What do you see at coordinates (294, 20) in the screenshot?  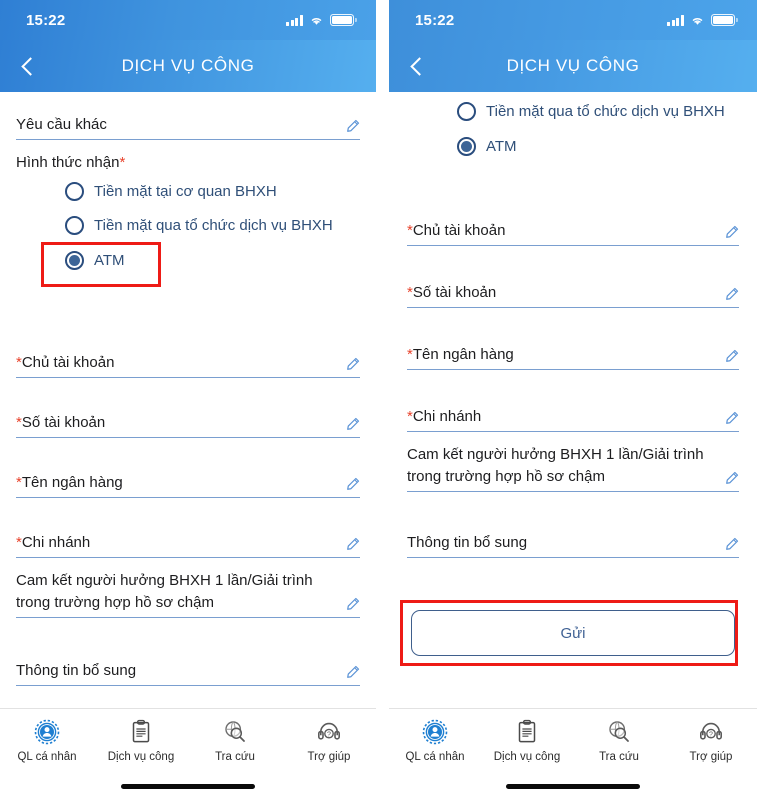 I see `cellular-signal-icon` at bounding box center [294, 20].